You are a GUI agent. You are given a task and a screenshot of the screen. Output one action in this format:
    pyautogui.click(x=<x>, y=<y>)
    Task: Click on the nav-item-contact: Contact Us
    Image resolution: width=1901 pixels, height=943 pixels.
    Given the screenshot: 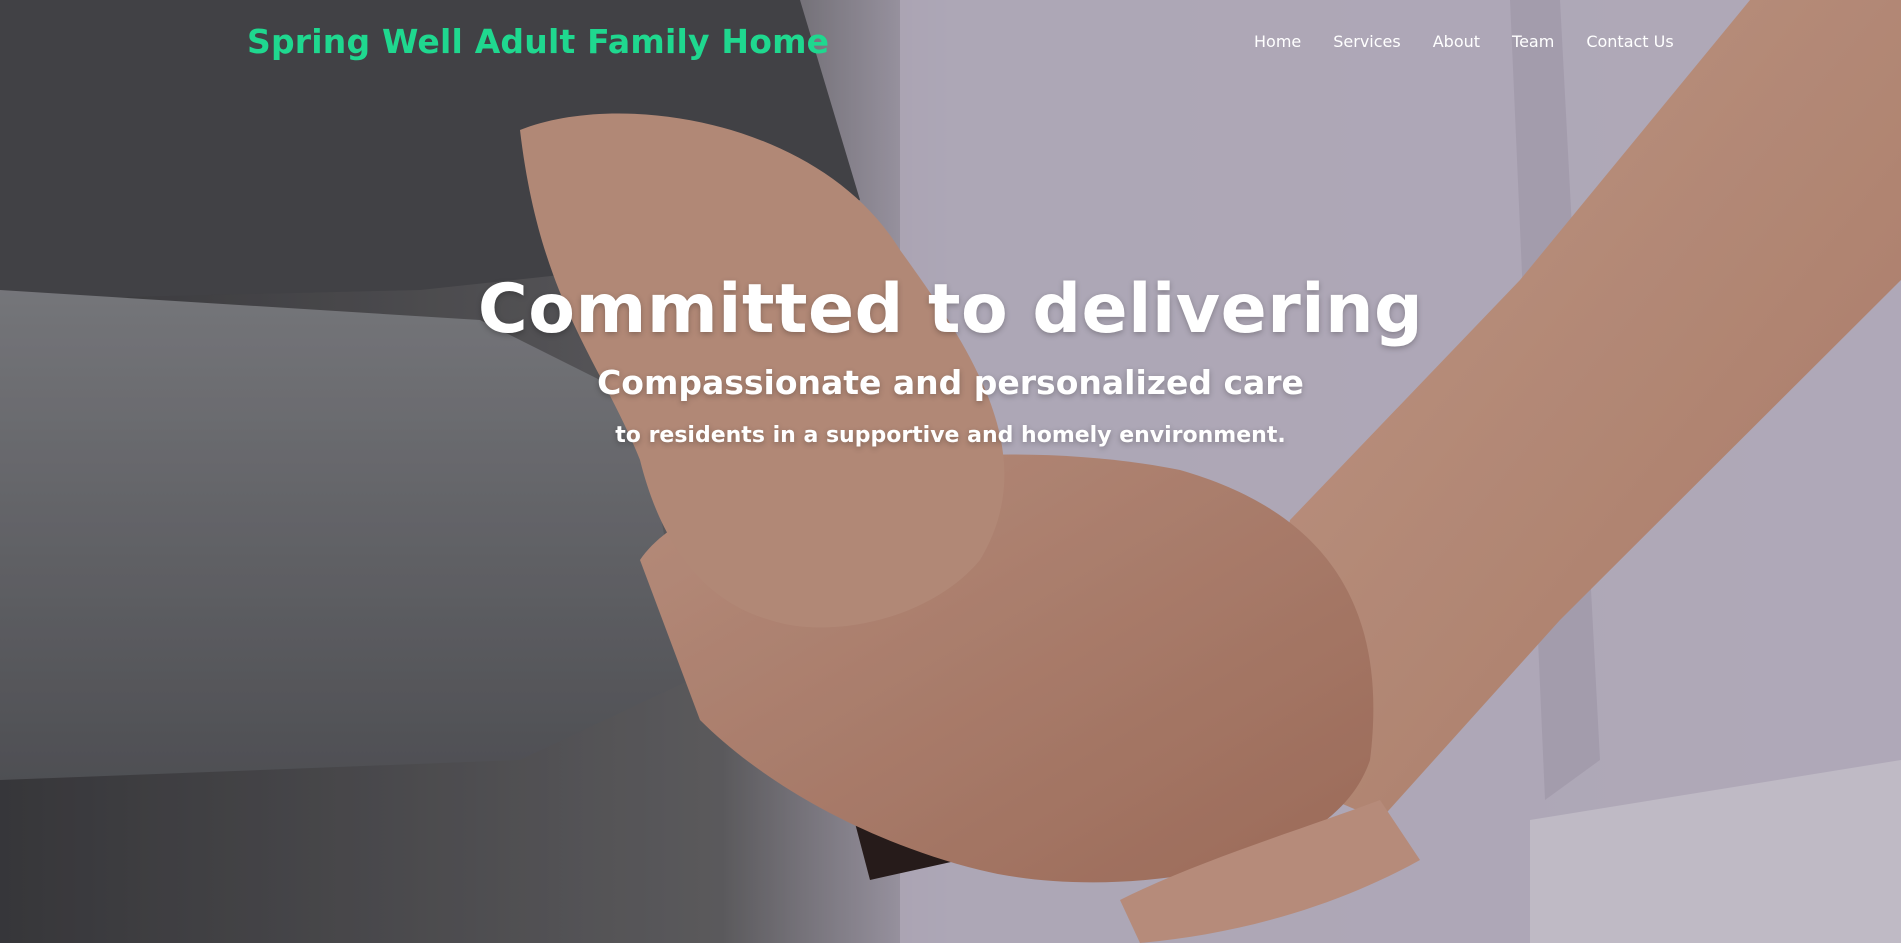 What is the action you would take?
    pyautogui.click(x=1629, y=41)
    